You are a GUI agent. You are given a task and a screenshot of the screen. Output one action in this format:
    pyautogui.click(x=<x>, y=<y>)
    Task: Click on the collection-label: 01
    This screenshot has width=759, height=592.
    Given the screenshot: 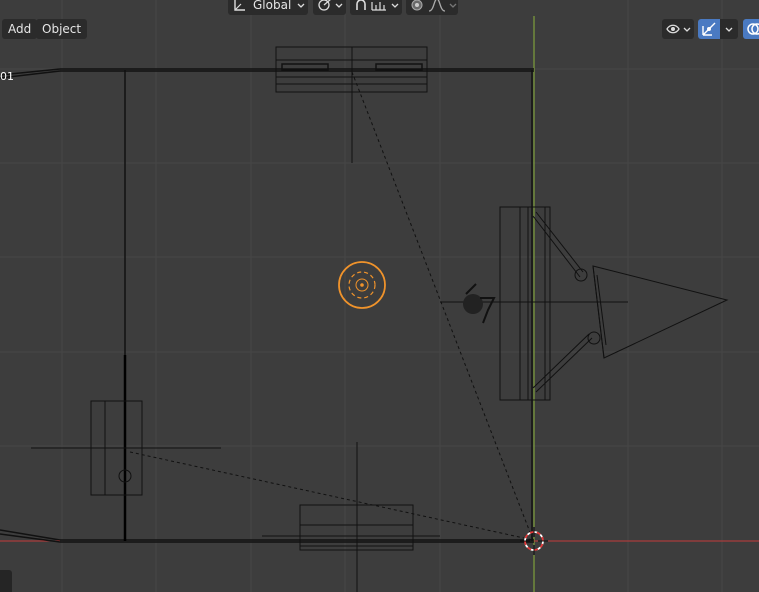 What is the action you would take?
    pyautogui.click(x=7, y=76)
    